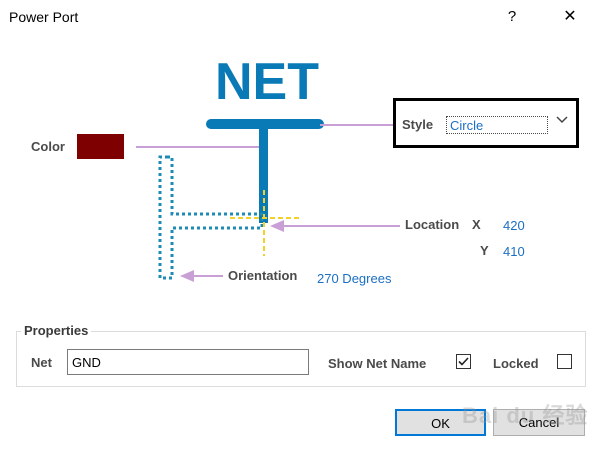 The image size is (600, 452). I want to click on show-net-name-label: Show Net Name, so click(377, 363).